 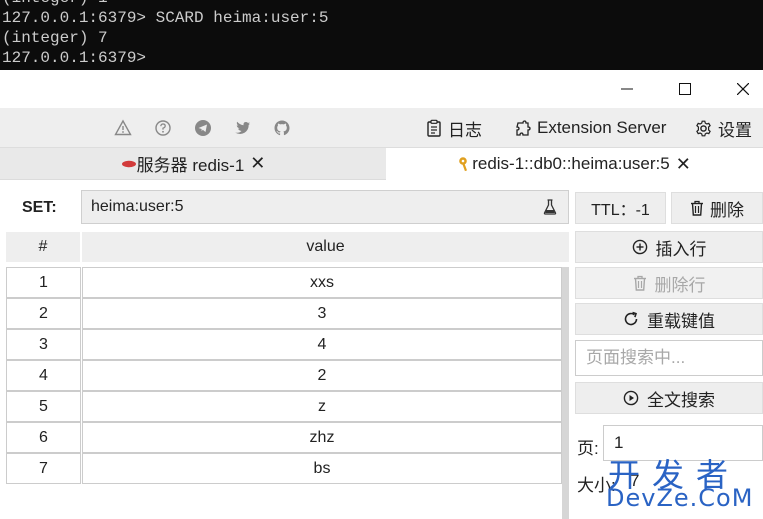 What do you see at coordinates (727, 210) in the screenshot?
I see `delete-key-label: 删除` at bounding box center [727, 210].